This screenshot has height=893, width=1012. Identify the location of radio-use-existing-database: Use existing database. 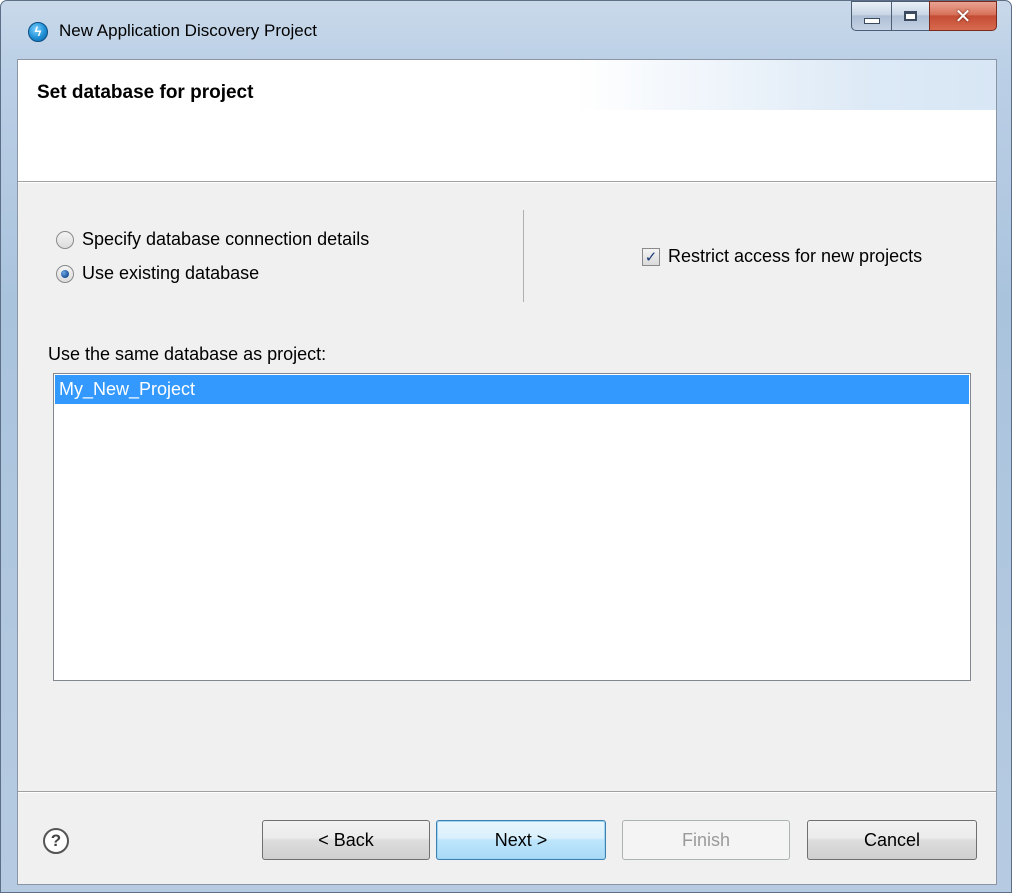
(157, 273).